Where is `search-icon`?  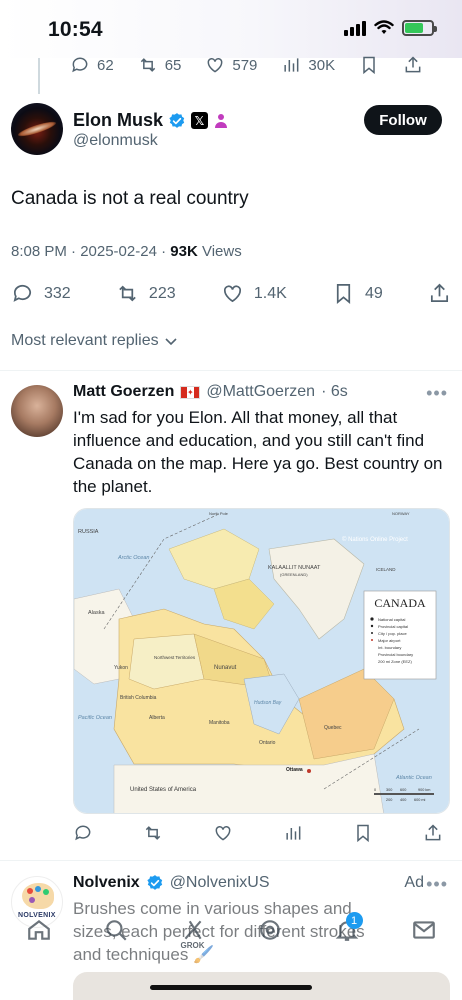
search-icon is located at coordinates (116, 930).